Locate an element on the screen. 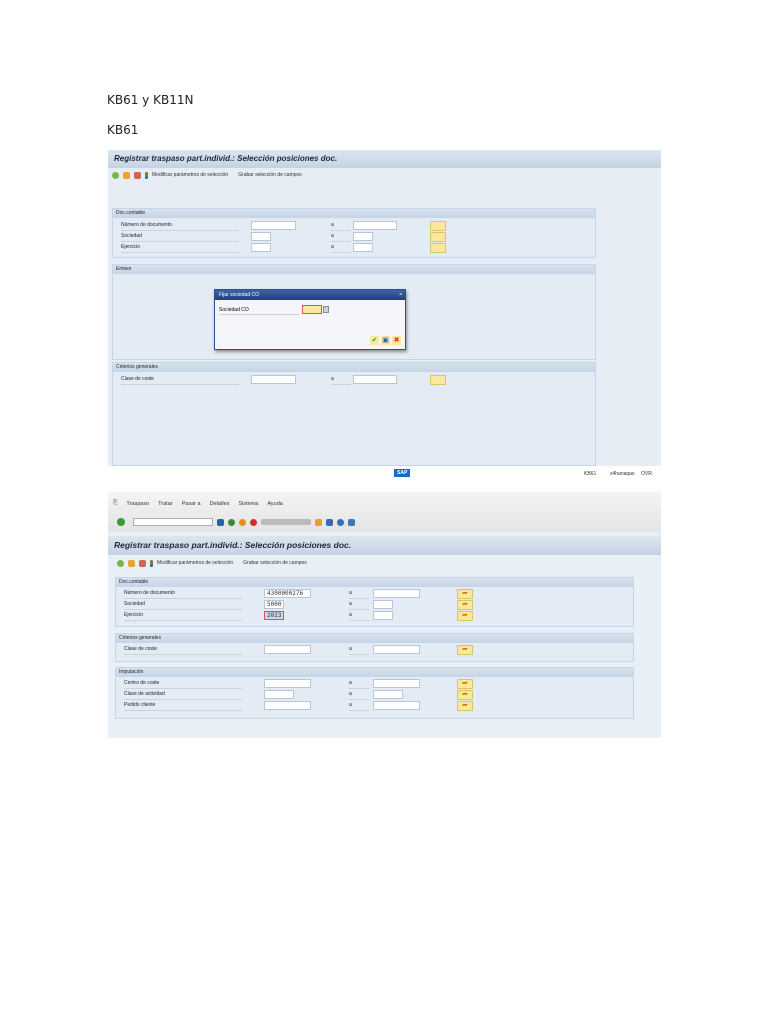  shortcut-icon is located at coordinates (329, 522).